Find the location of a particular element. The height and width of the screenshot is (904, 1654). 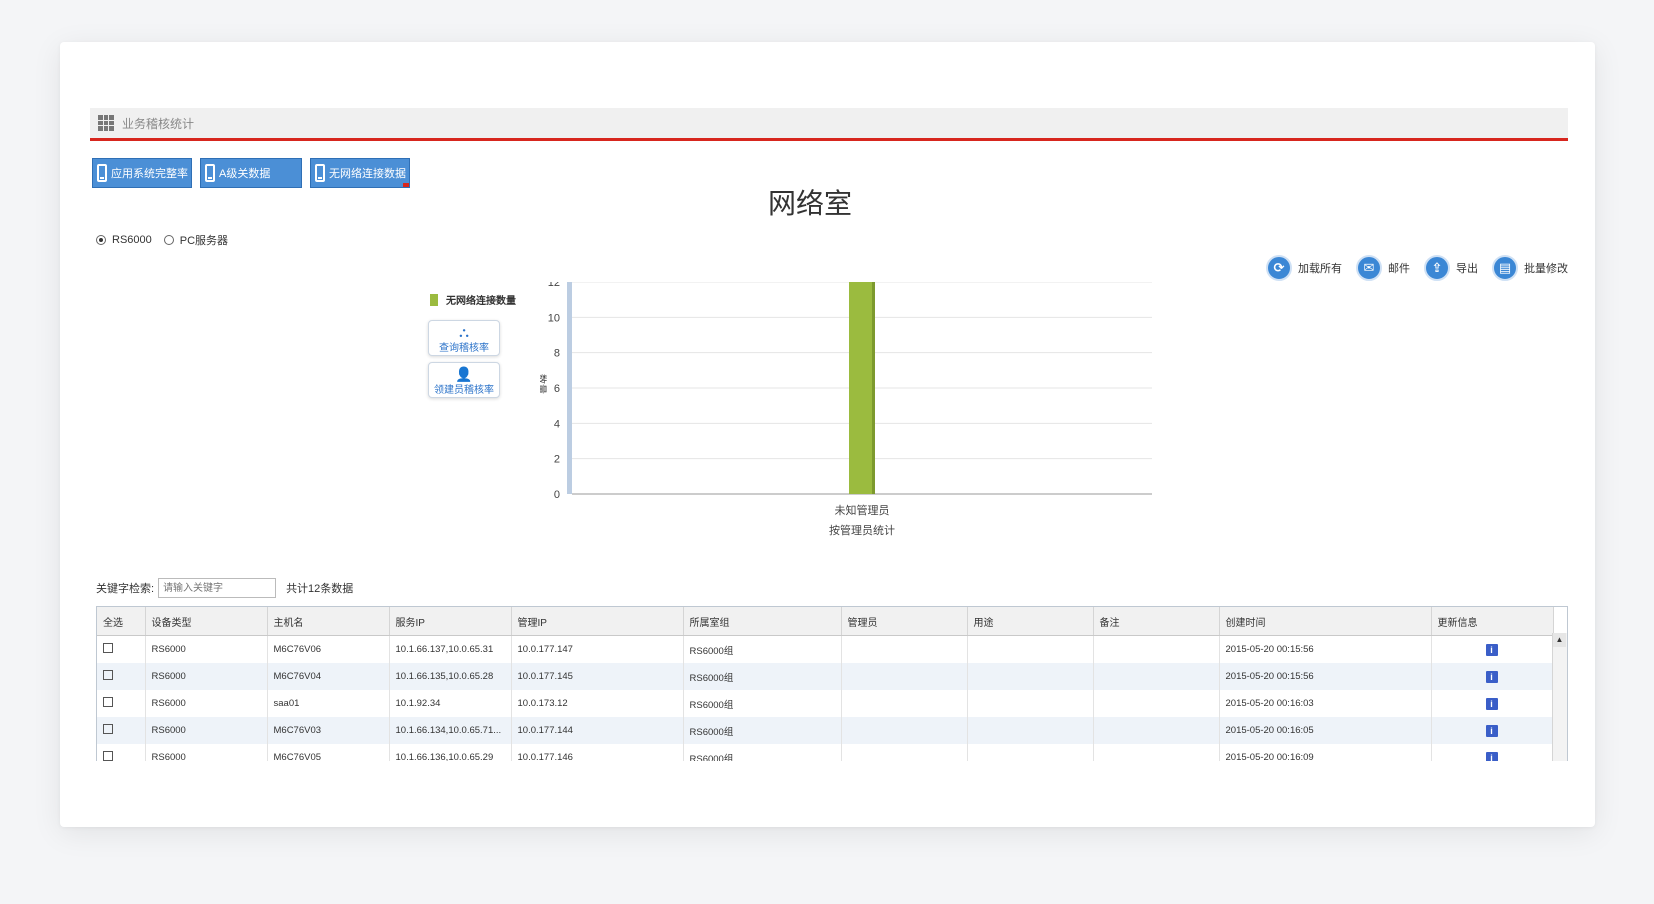

mail-button: ✉ 邮件 is located at coordinates (1383, 268).